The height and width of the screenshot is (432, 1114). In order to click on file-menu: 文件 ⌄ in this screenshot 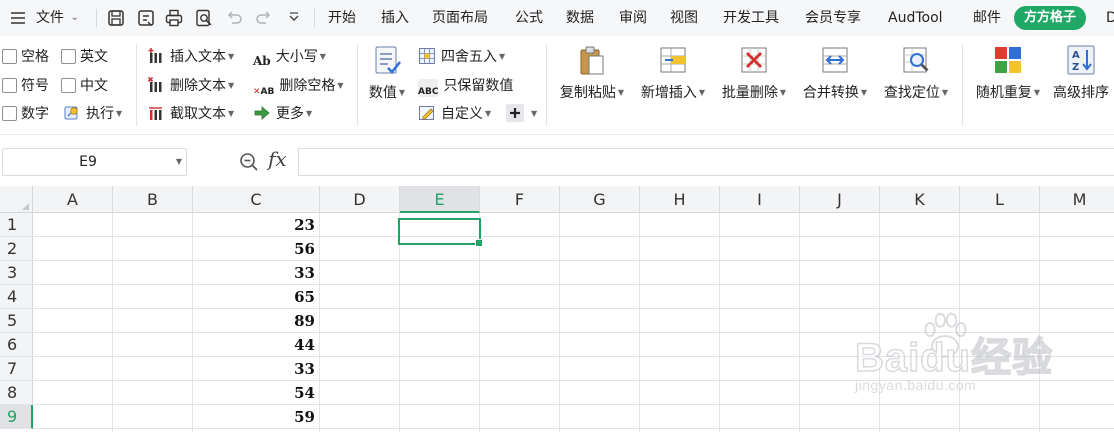, I will do `click(57, 18)`.